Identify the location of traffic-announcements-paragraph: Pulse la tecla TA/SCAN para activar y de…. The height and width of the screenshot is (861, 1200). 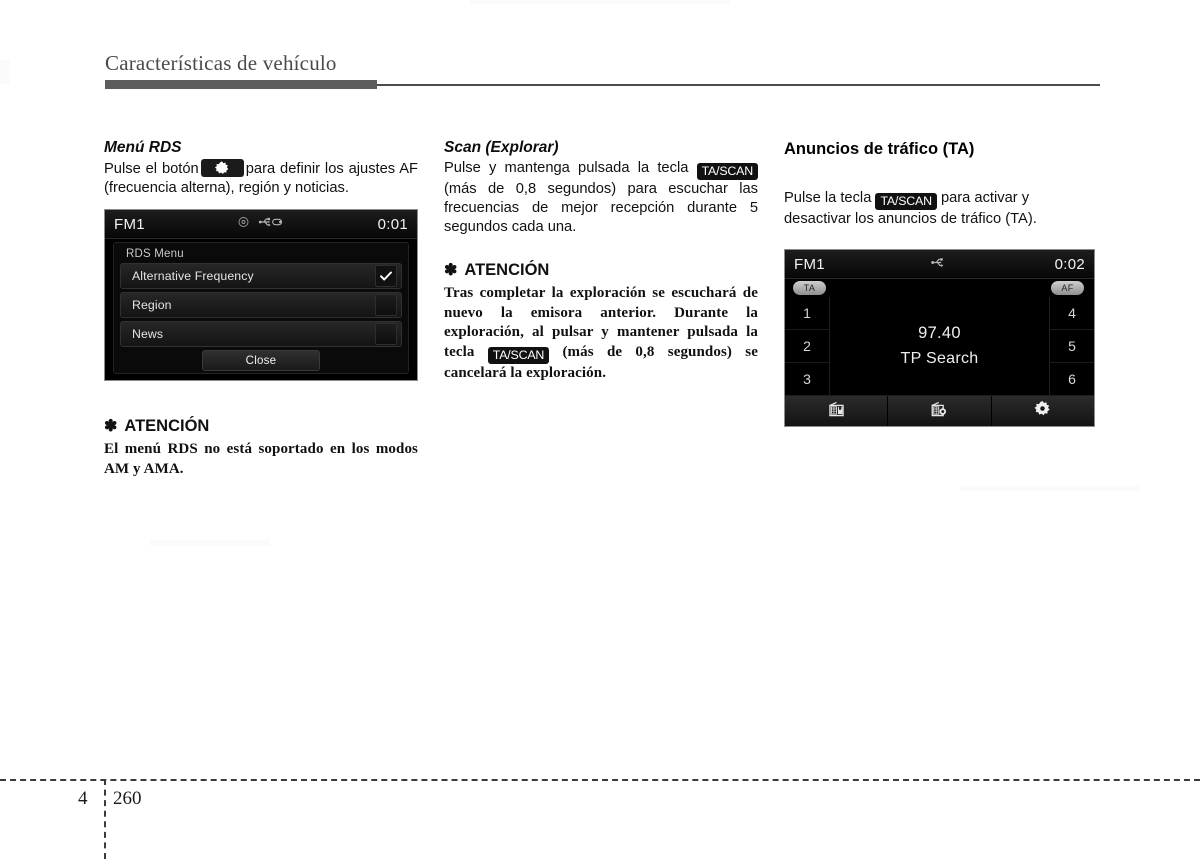
(941, 209).